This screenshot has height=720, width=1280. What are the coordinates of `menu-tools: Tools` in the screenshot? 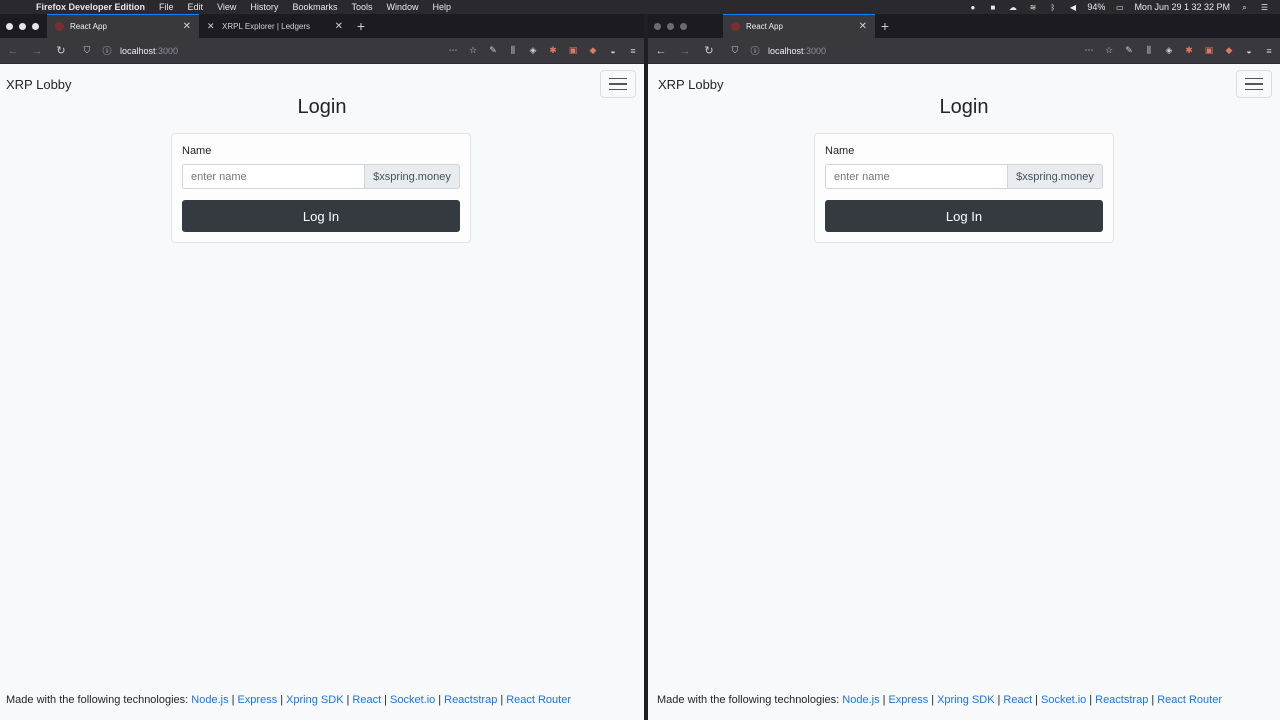 It's located at (361, 7).